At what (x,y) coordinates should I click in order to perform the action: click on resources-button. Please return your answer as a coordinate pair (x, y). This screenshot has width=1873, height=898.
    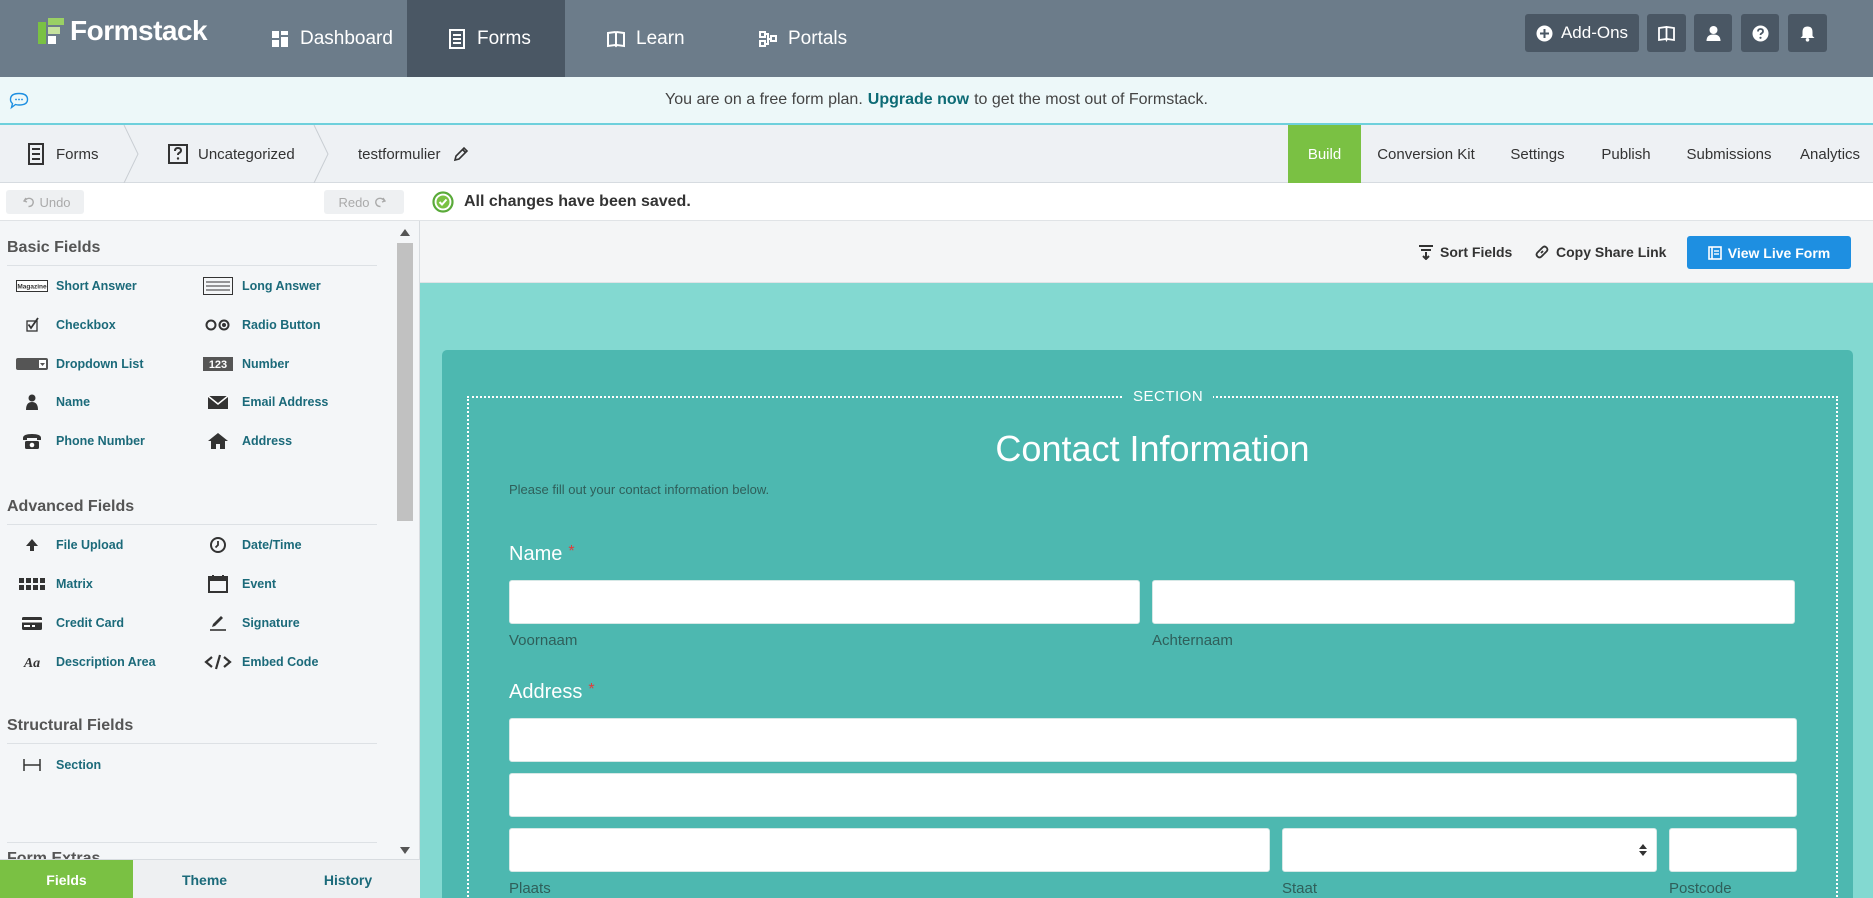
    Looking at the image, I should click on (1666, 33).